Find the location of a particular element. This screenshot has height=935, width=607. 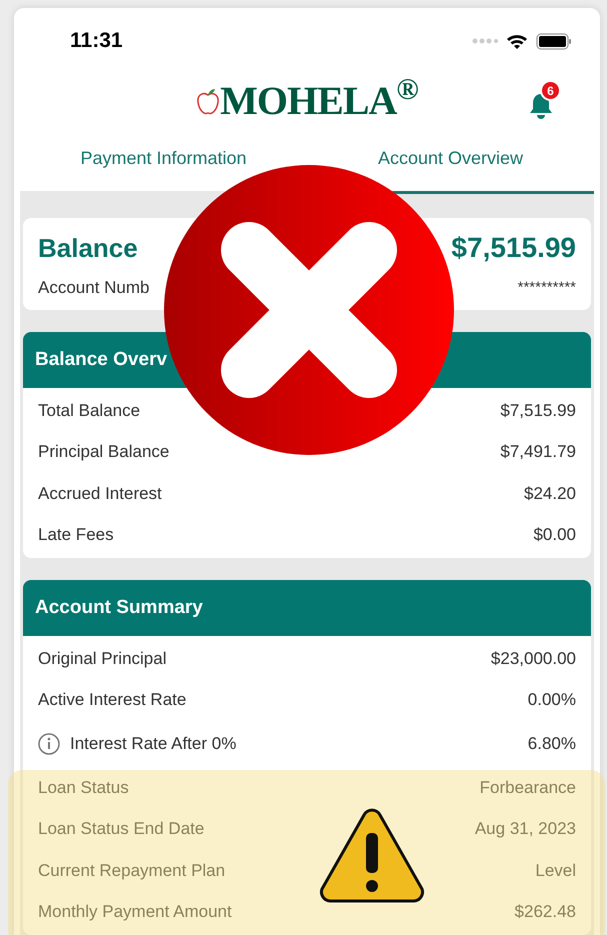

row-label: Late Fees is located at coordinates (76, 535).